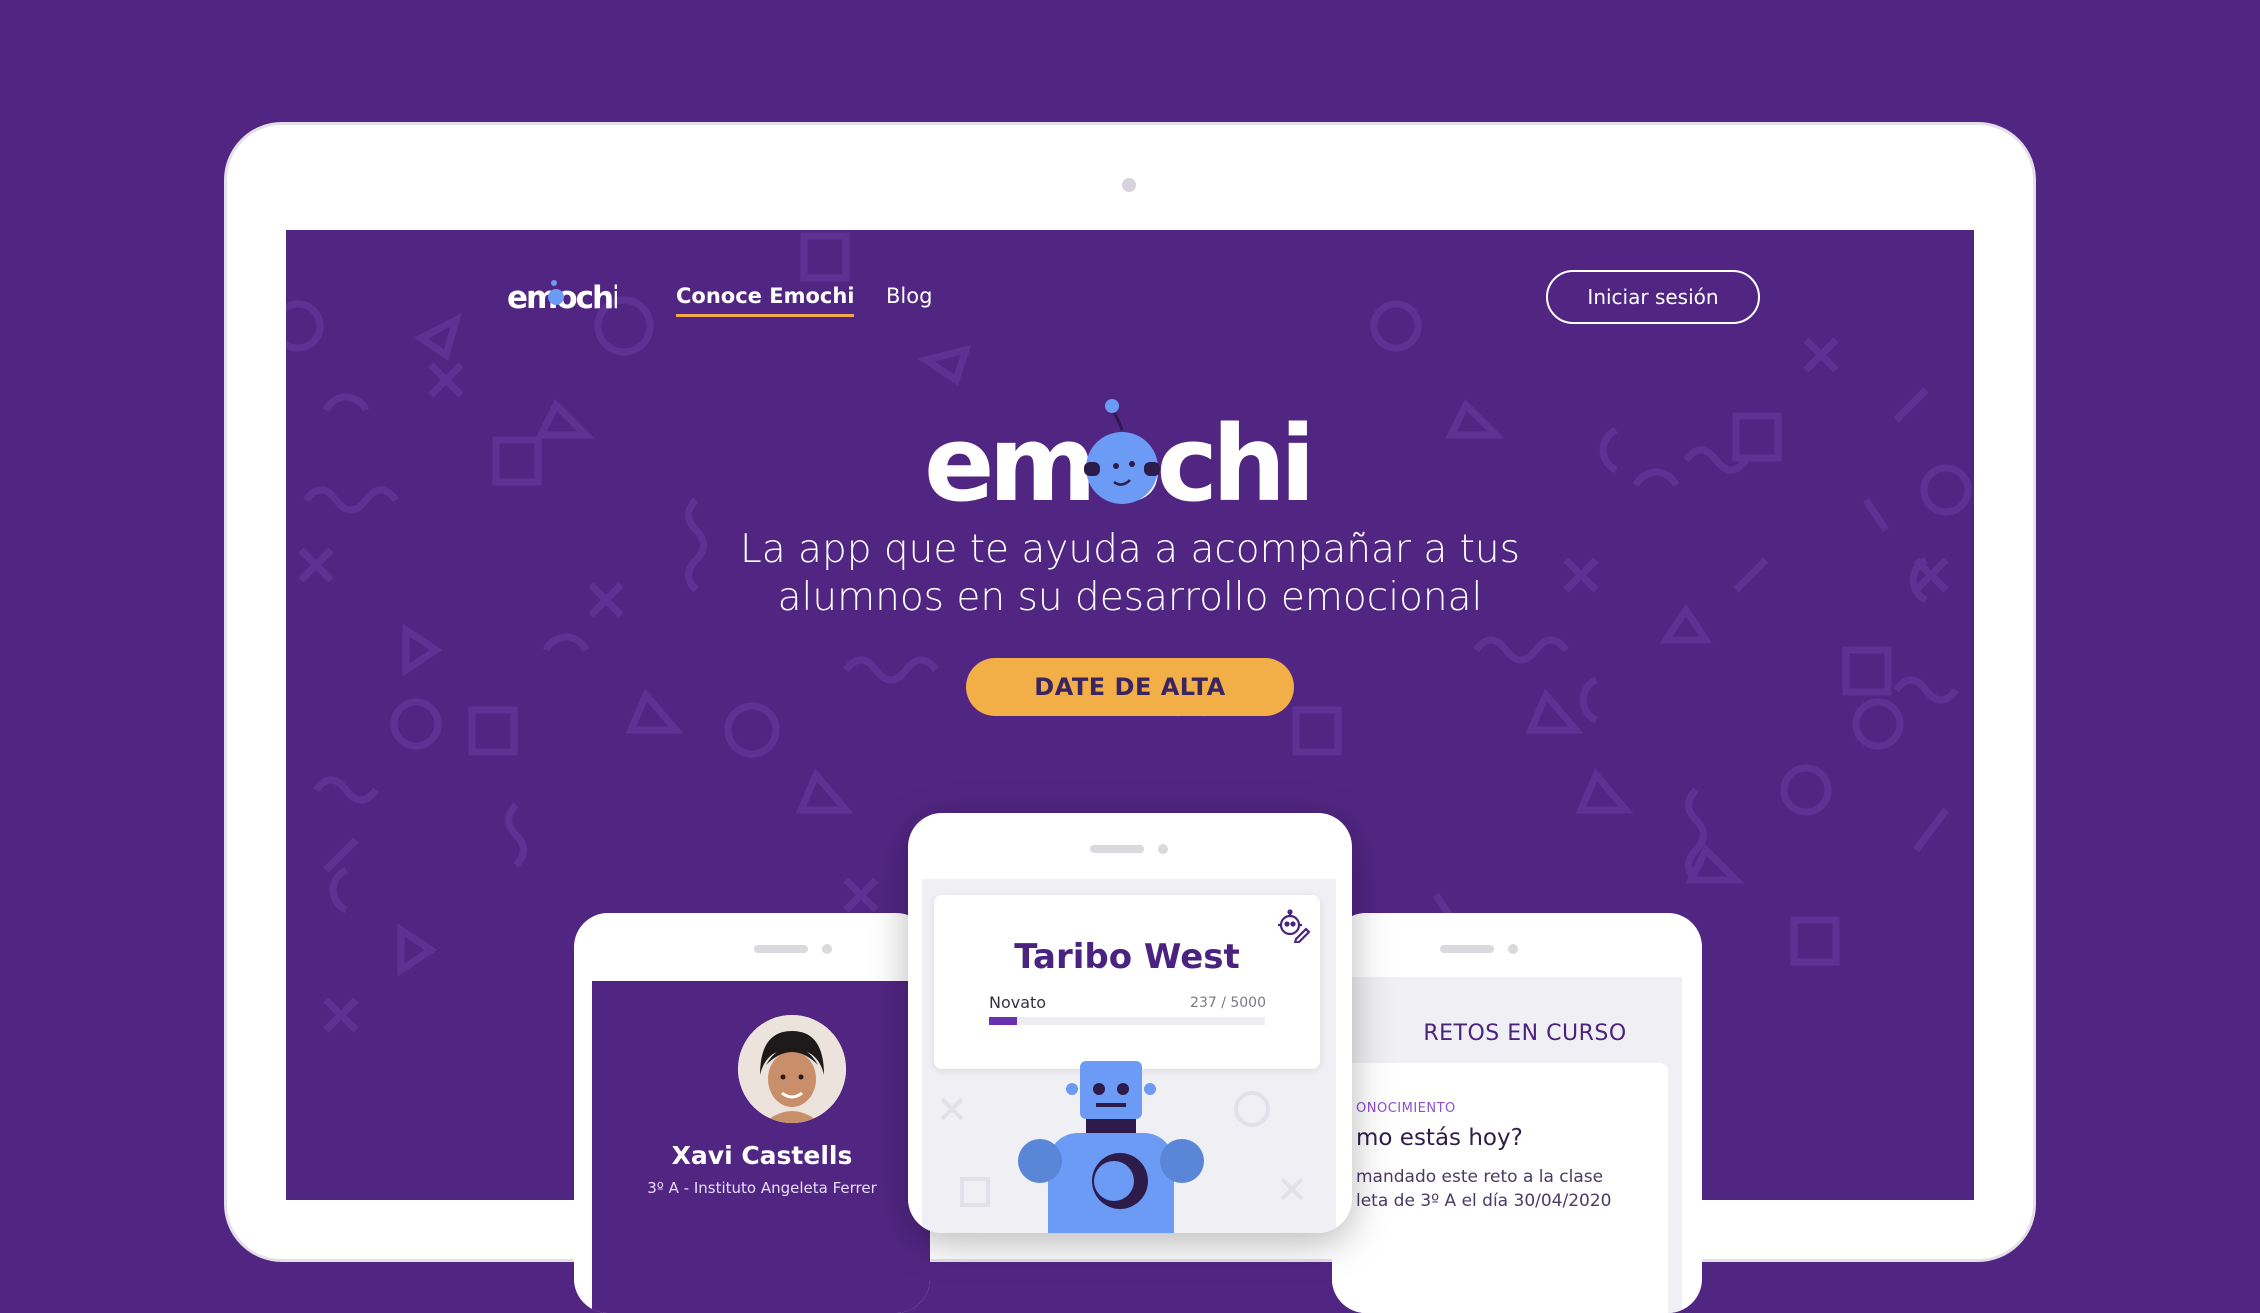  Describe the element at coordinates (1130, 549) in the screenshot. I see `tagline-line-1: La app que te ayuda a acompañar a tus` at that location.